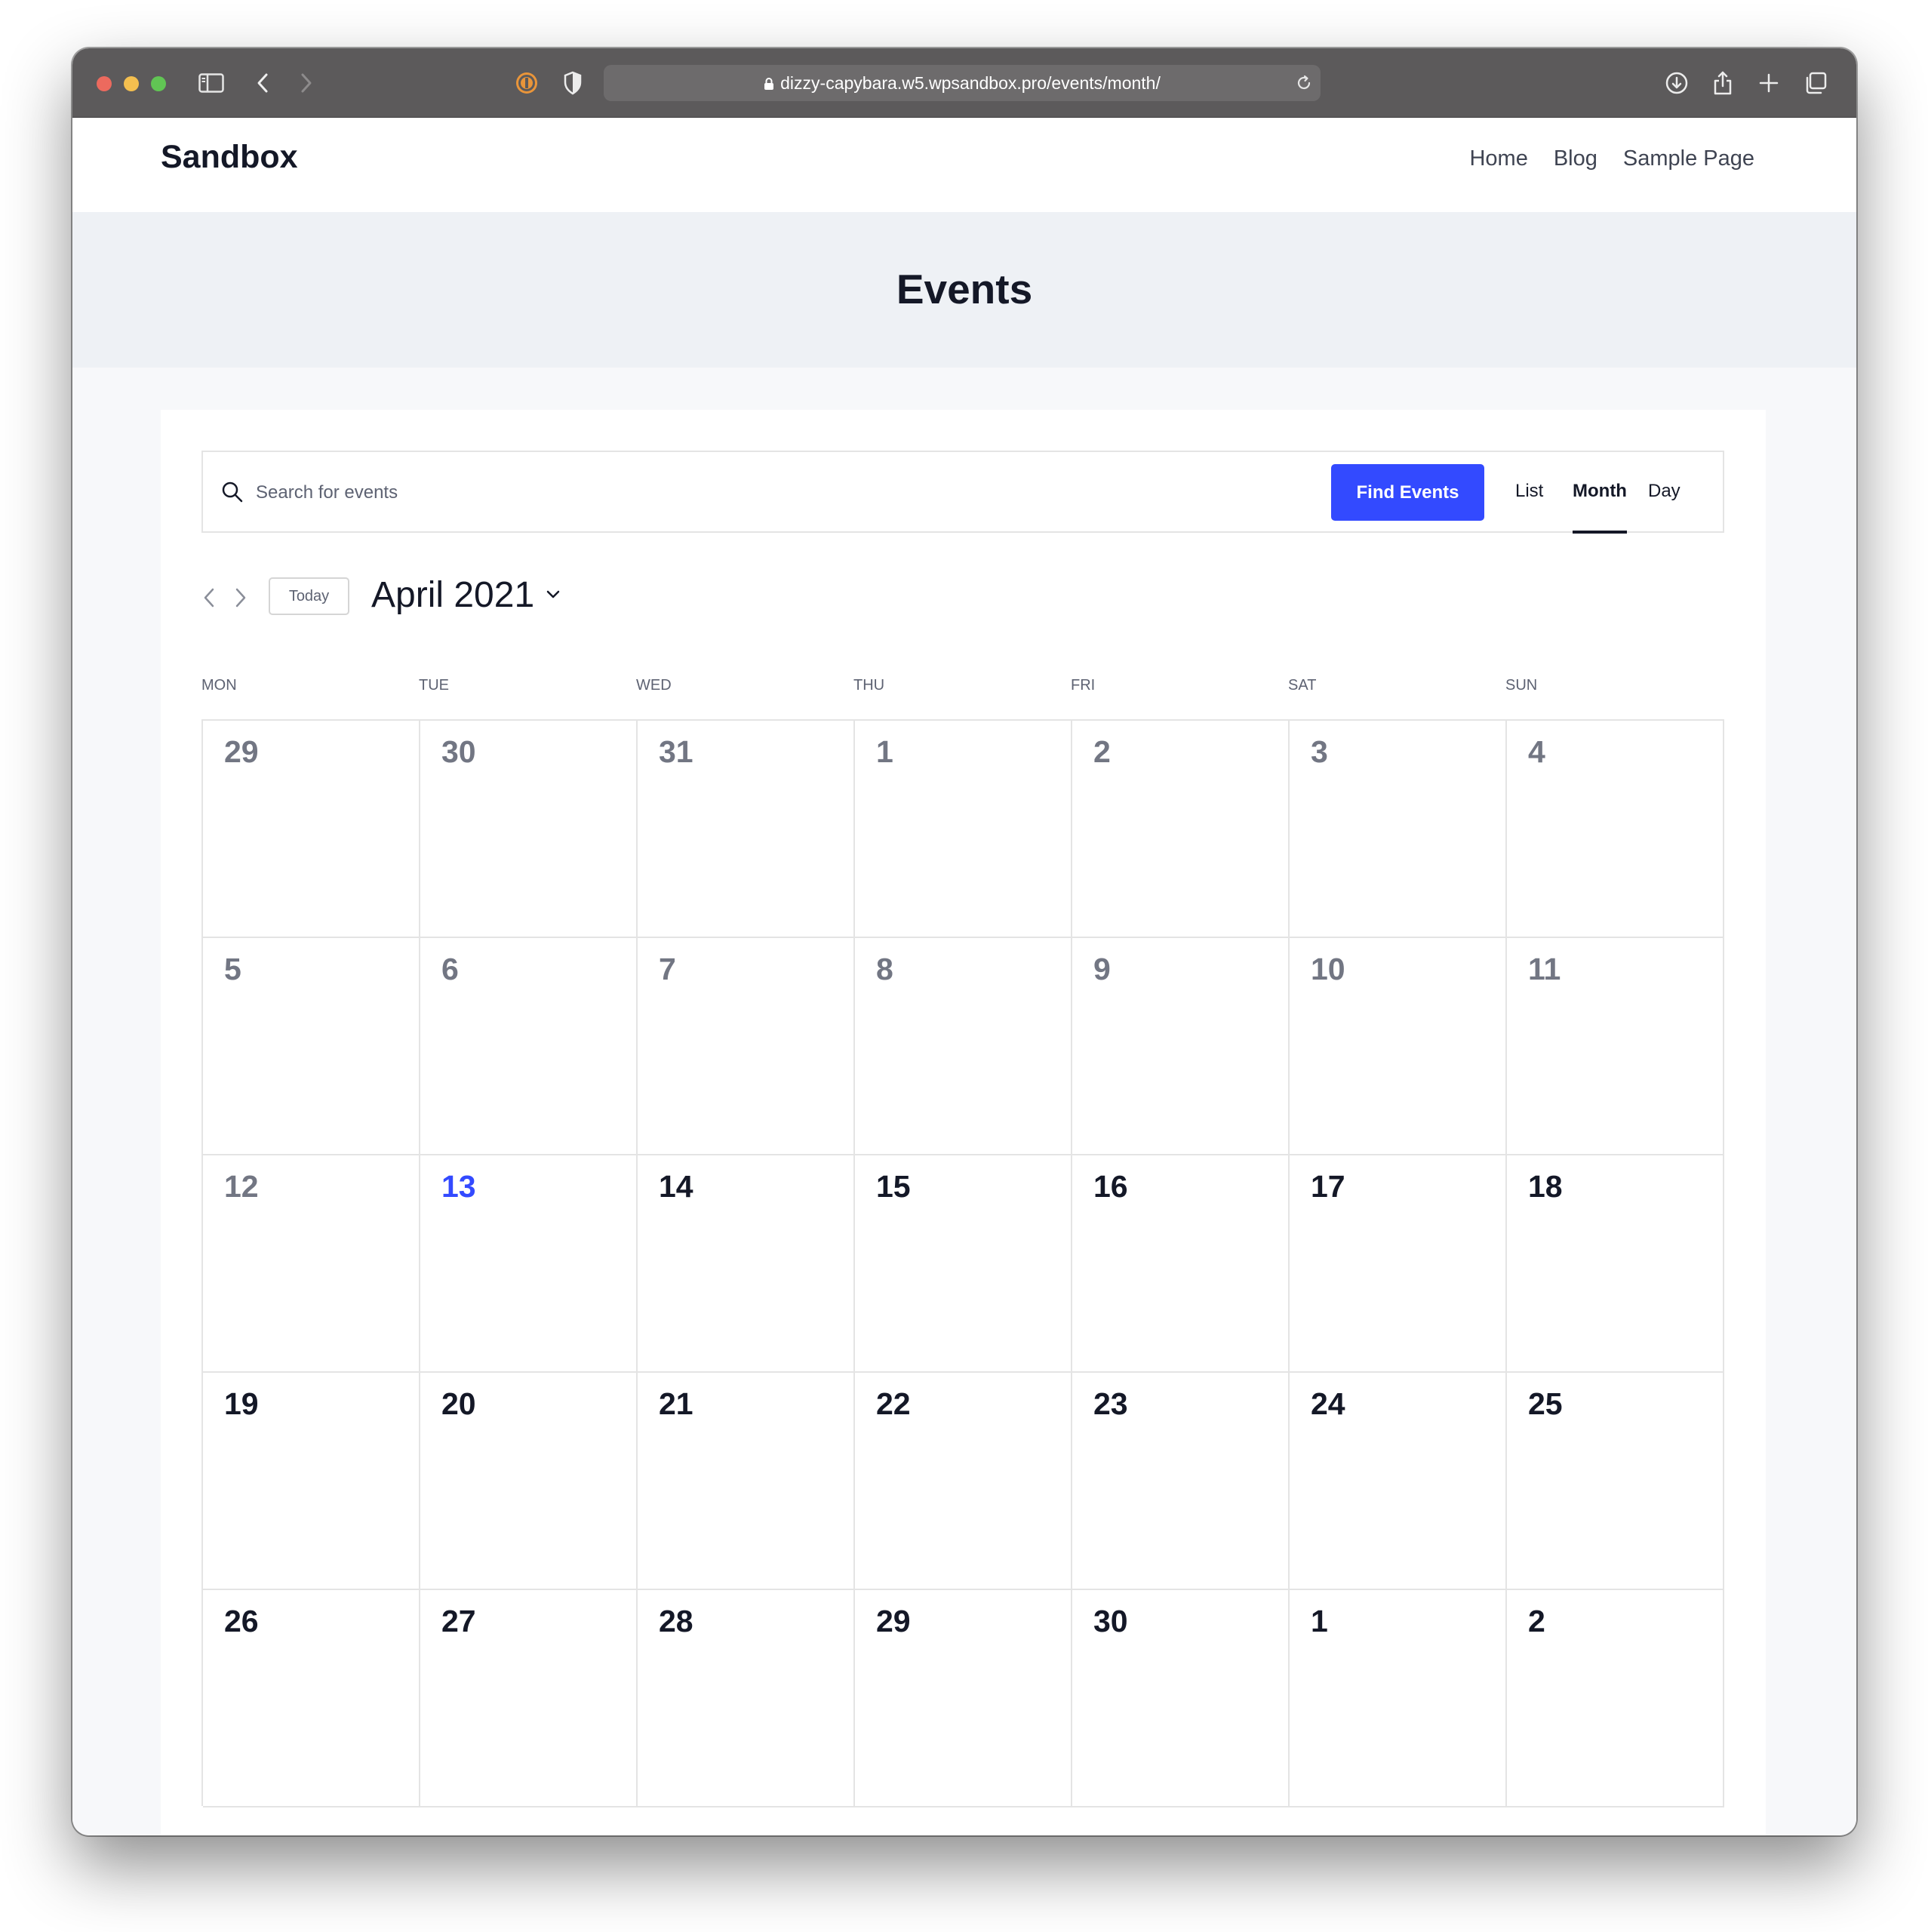 The image size is (1928, 1932). Describe the element at coordinates (1319, 1621) in the screenshot. I see `day-number: 1` at that location.